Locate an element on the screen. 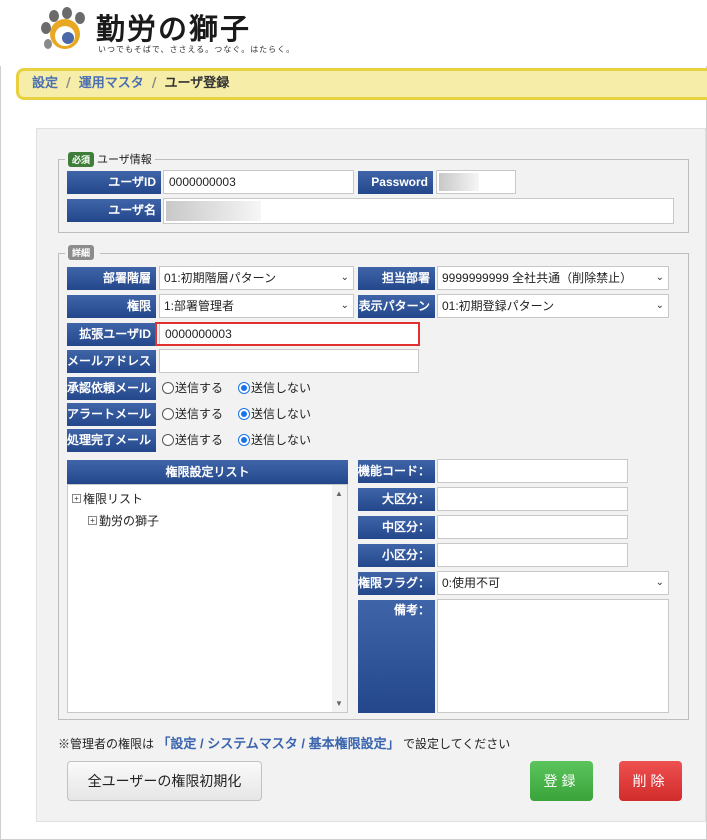  lion-logo-icon is located at coordinates (63, 28).